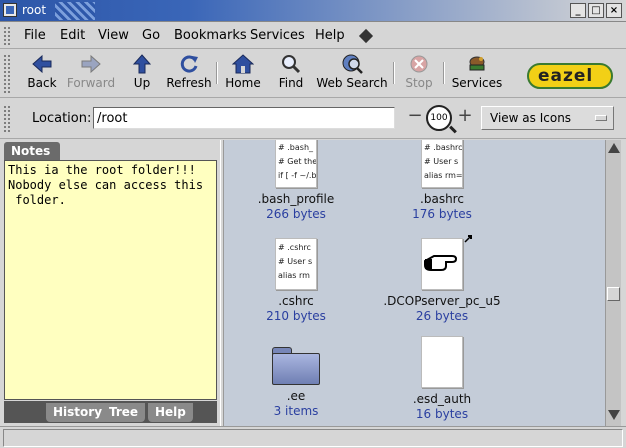 The image size is (626, 448). Describe the element at coordinates (439, 118) in the screenshot. I see `zoom-level-icon: 100` at that location.